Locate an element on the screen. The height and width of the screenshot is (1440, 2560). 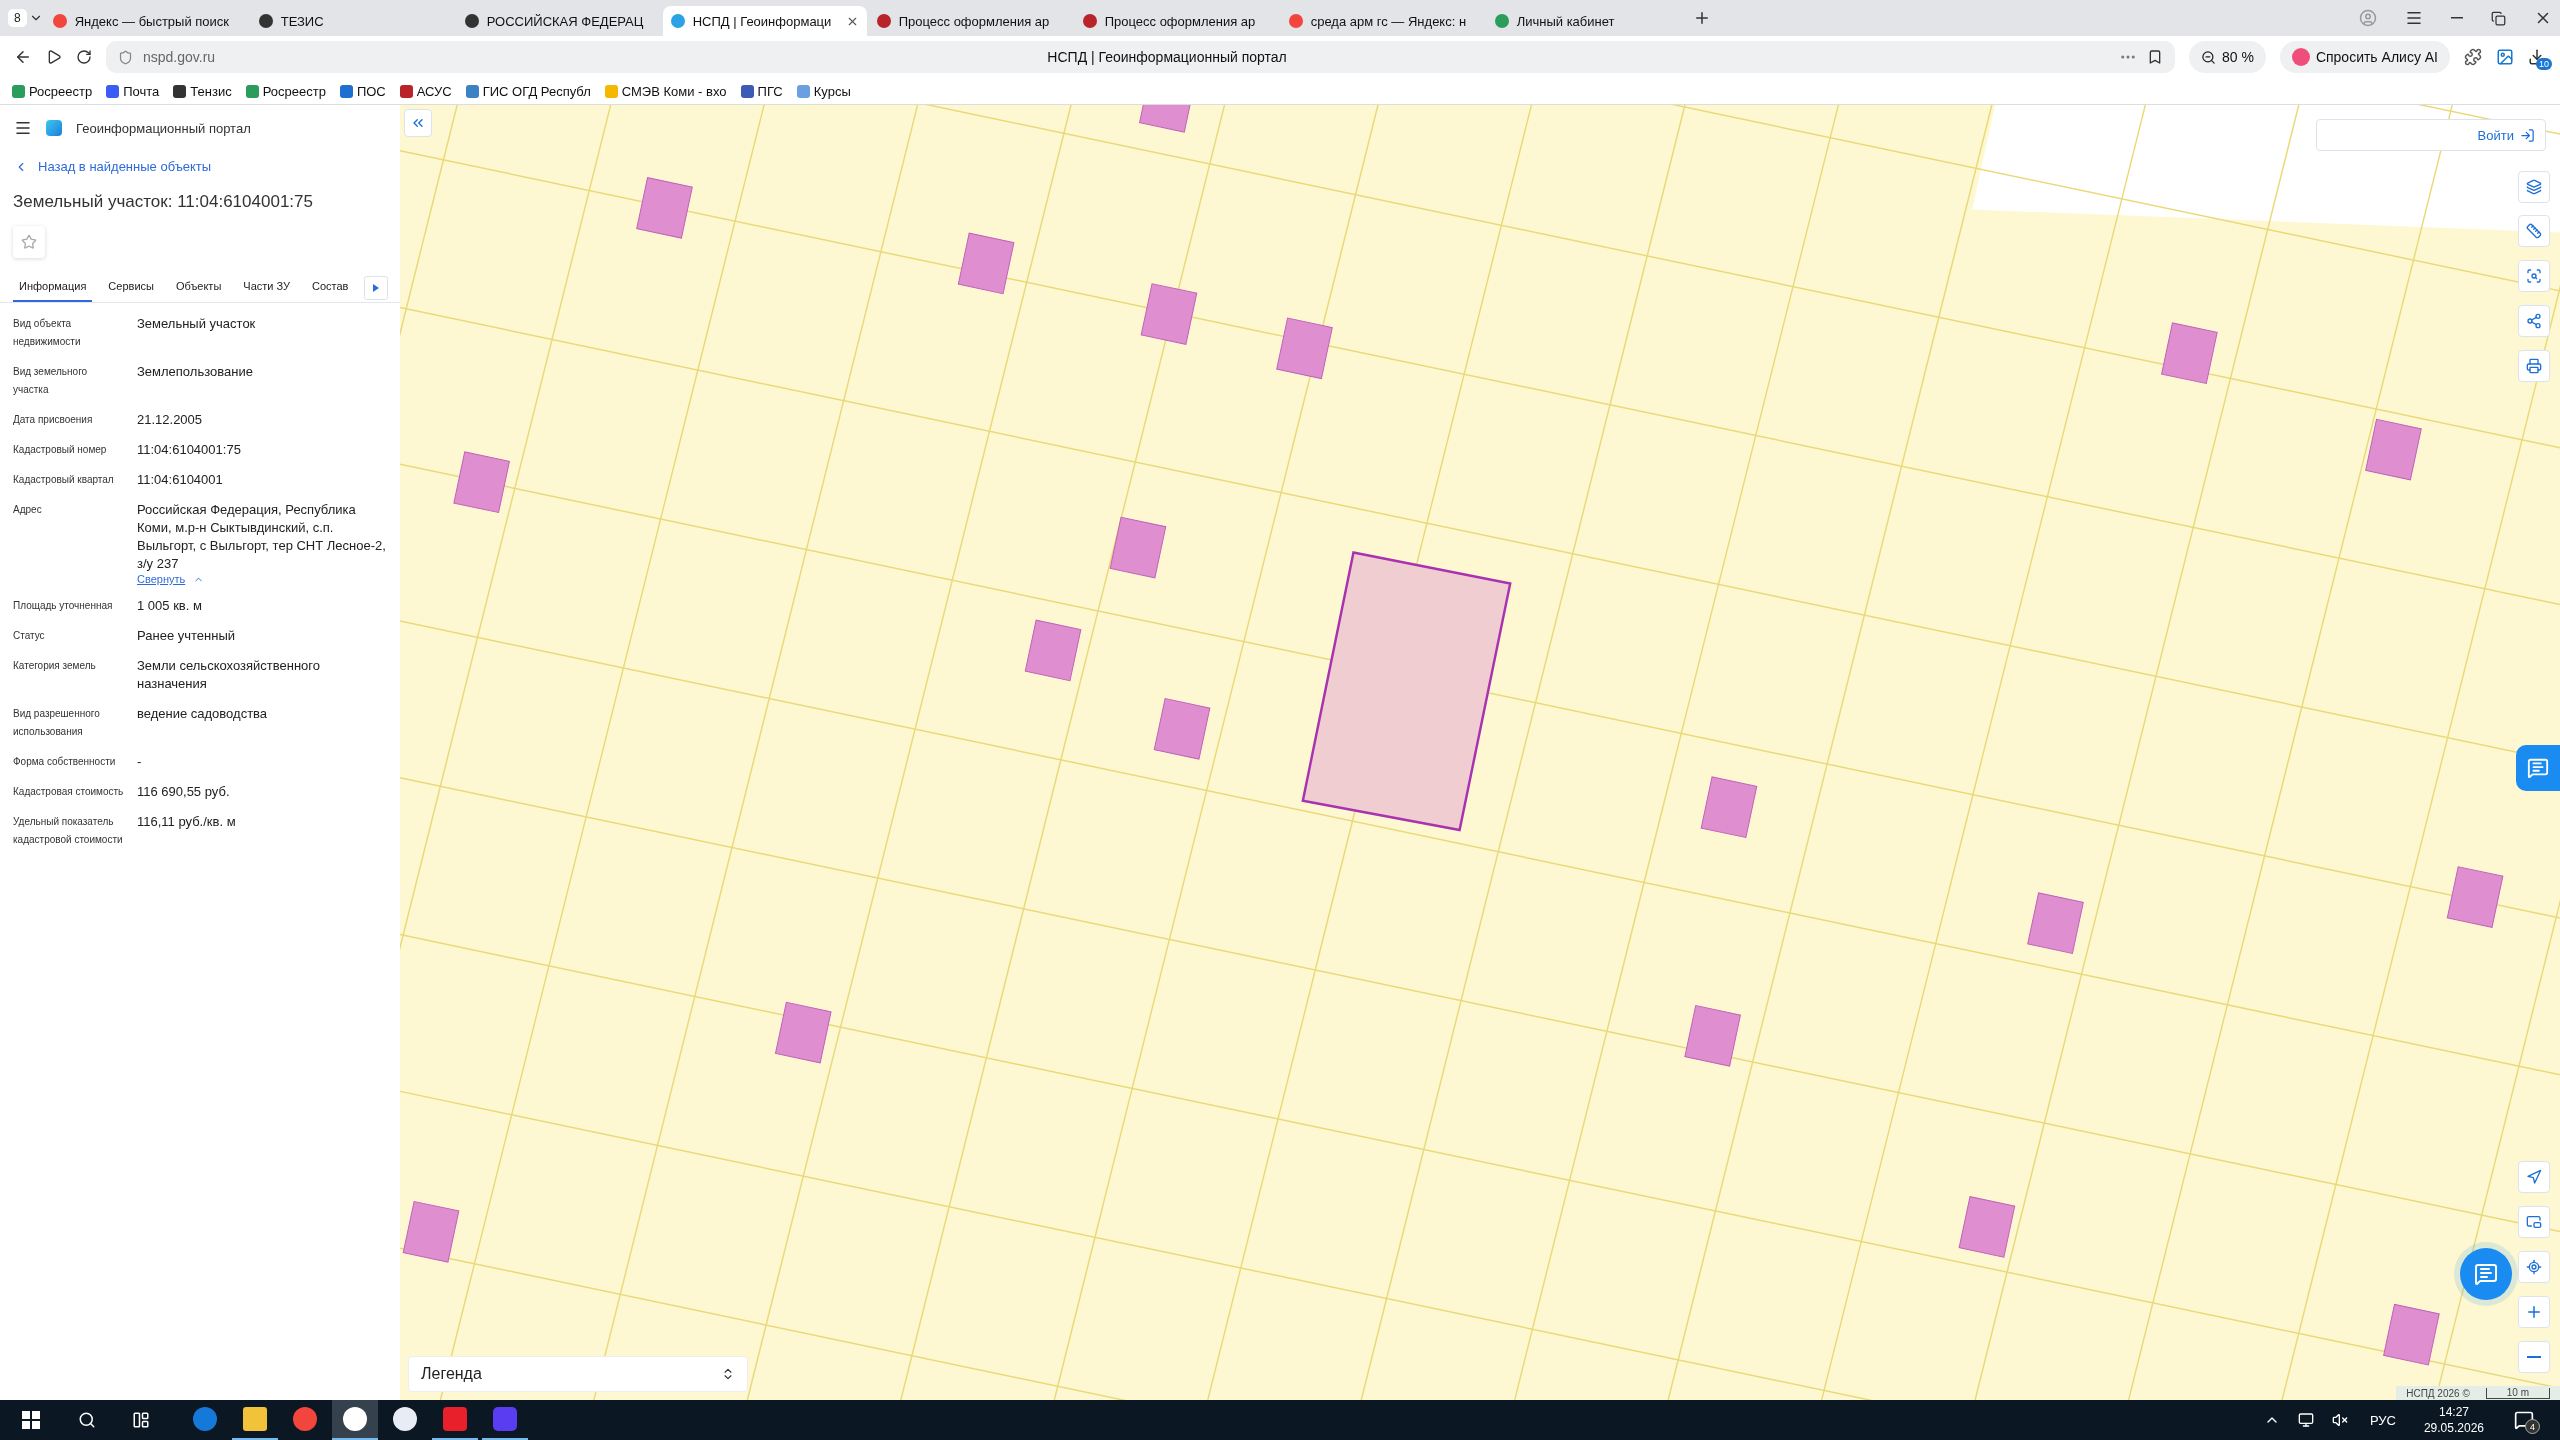
bookmark-link: ПОС is located at coordinates (362, 91).